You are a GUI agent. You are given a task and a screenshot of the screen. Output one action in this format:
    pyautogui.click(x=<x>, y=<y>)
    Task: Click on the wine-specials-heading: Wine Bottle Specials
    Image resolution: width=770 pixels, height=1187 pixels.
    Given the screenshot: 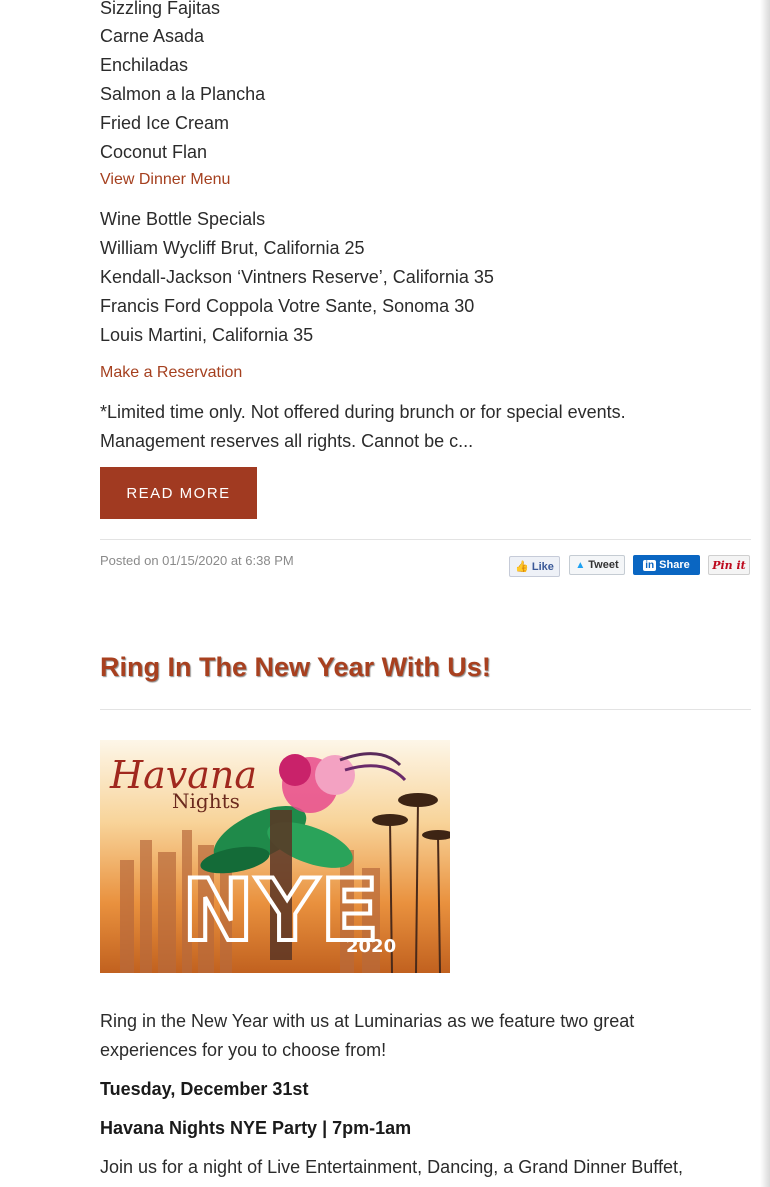 What is the action you would take?
    pyautogui.click(x=183, y=219)
    